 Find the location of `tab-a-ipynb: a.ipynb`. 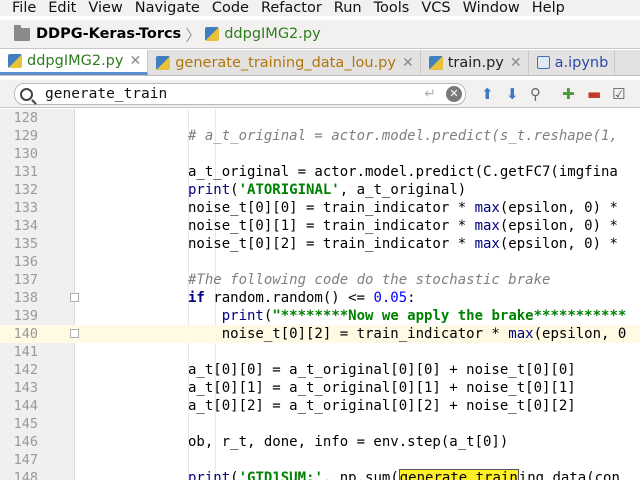

tab-a-ipynb: a.ipynb is located at coordinates (572, 62).